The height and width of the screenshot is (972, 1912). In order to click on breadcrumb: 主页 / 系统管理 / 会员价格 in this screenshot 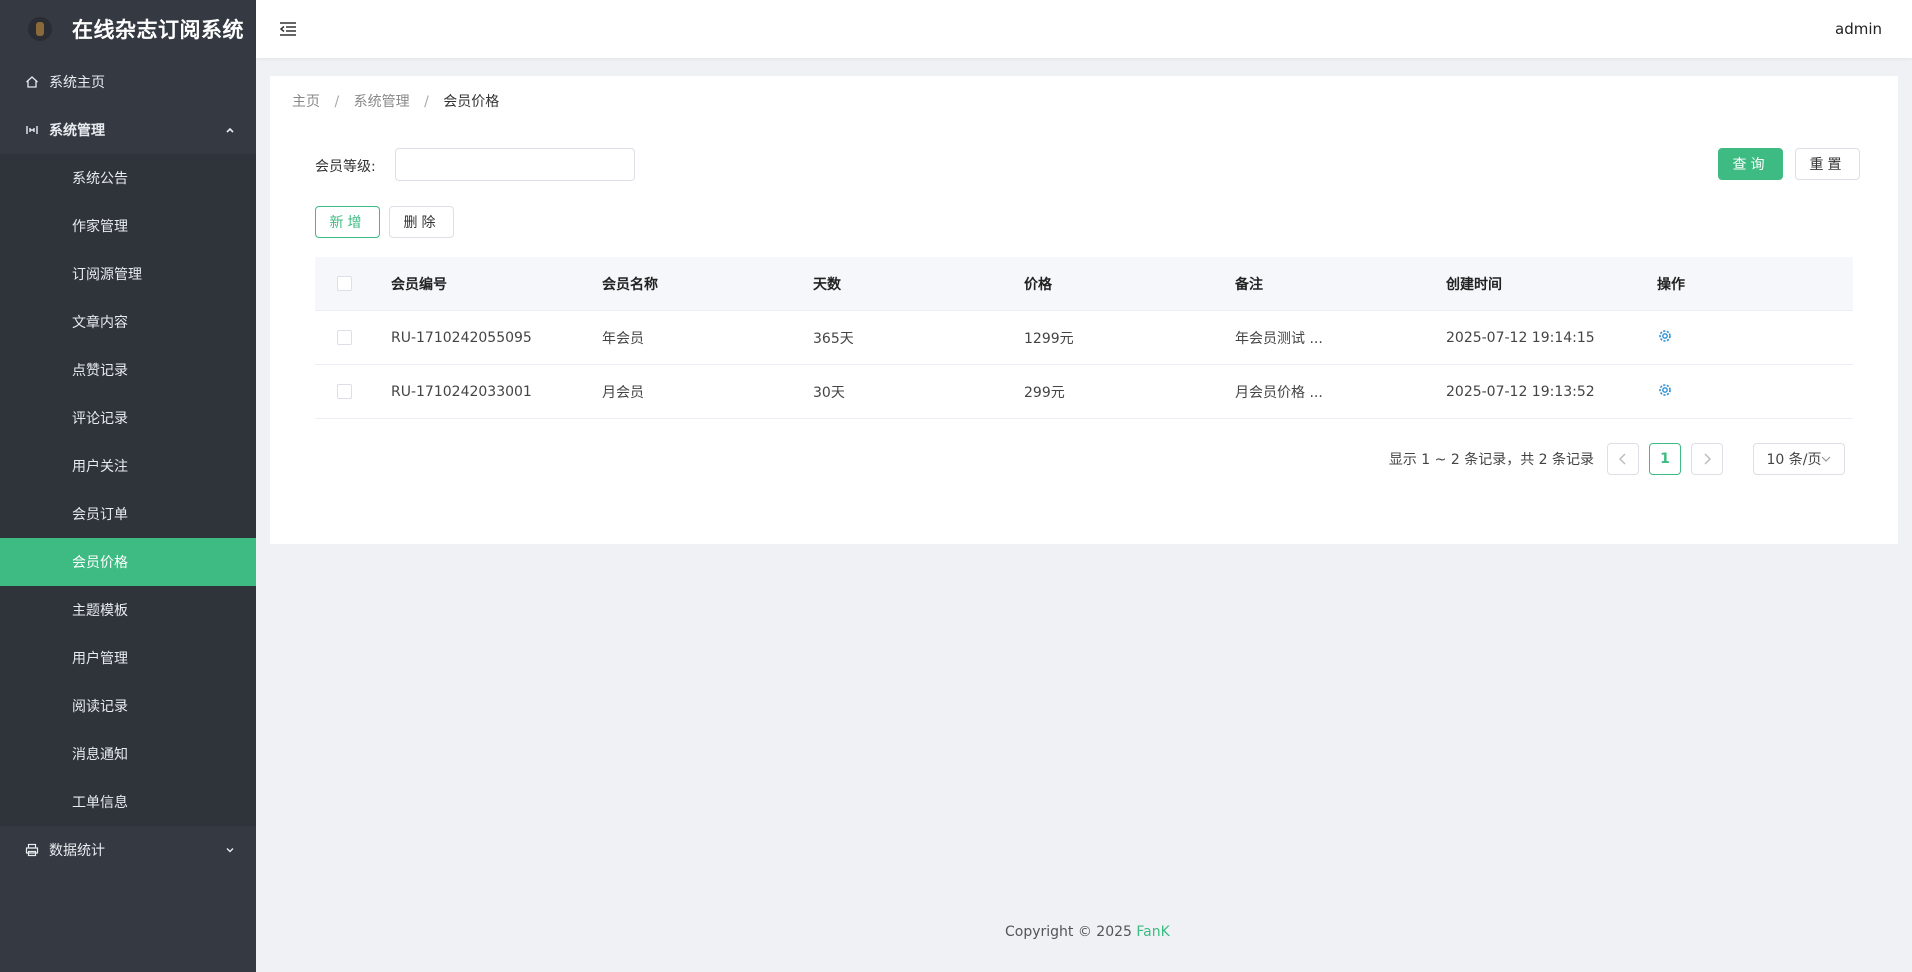, I will do `click(395, 101)`.